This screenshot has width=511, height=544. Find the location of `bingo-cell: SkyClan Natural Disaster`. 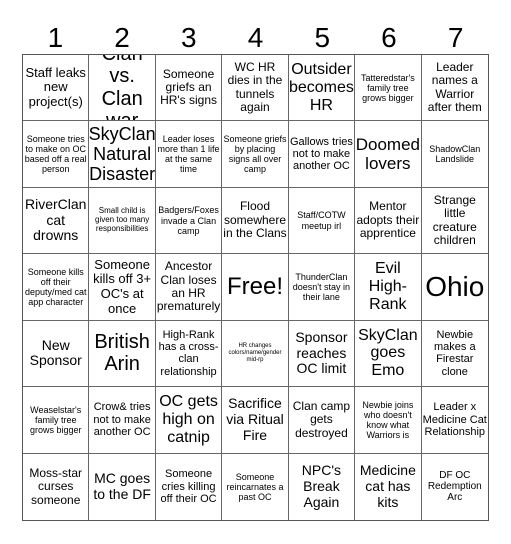

bingo-cell: SkyClan Natural Disaster is located at coordinates (122, 154).